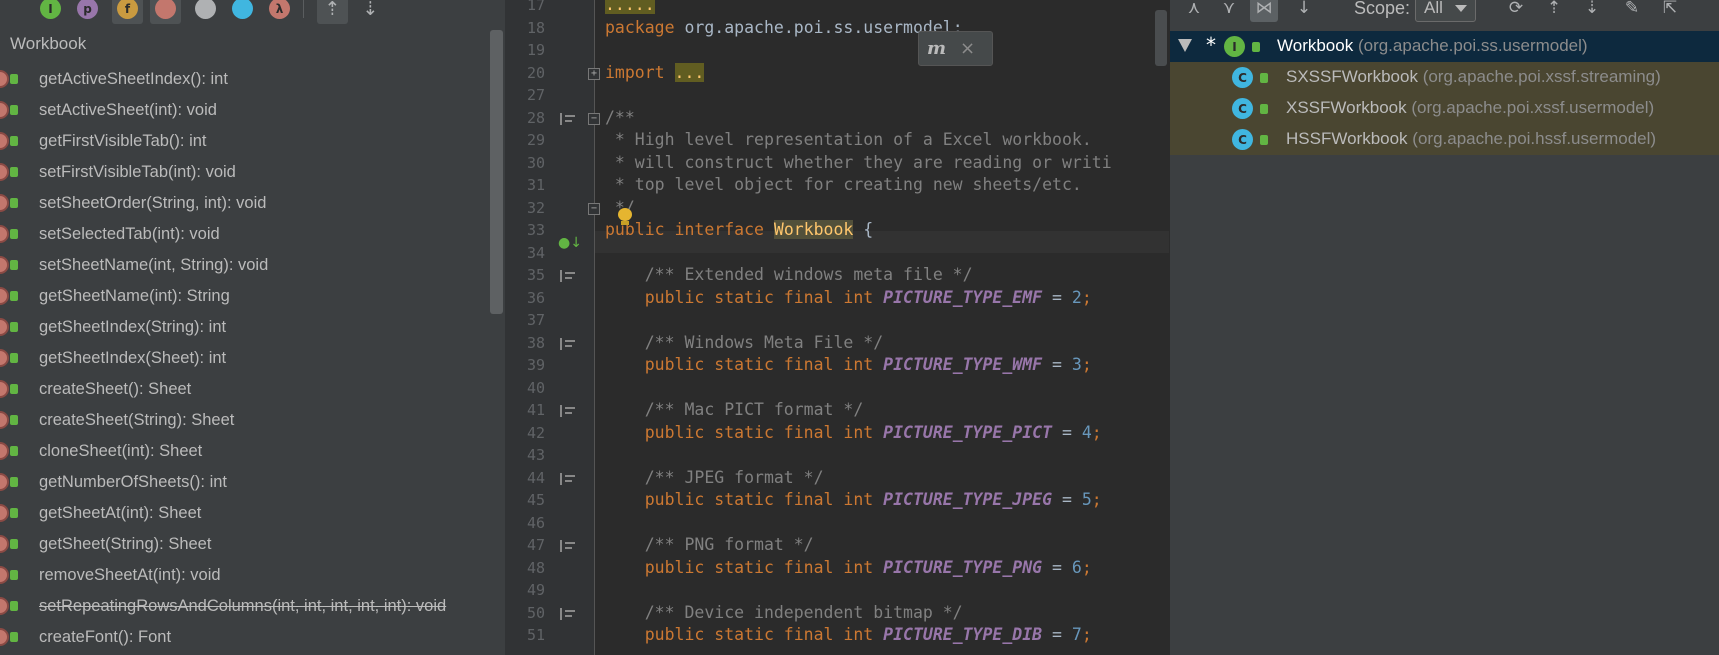 The image size is (1719, 655). Describe the element at coordinates (1264, 11) in the screenshot. I see `type-hierarchy-icon: ⋈` at that location.